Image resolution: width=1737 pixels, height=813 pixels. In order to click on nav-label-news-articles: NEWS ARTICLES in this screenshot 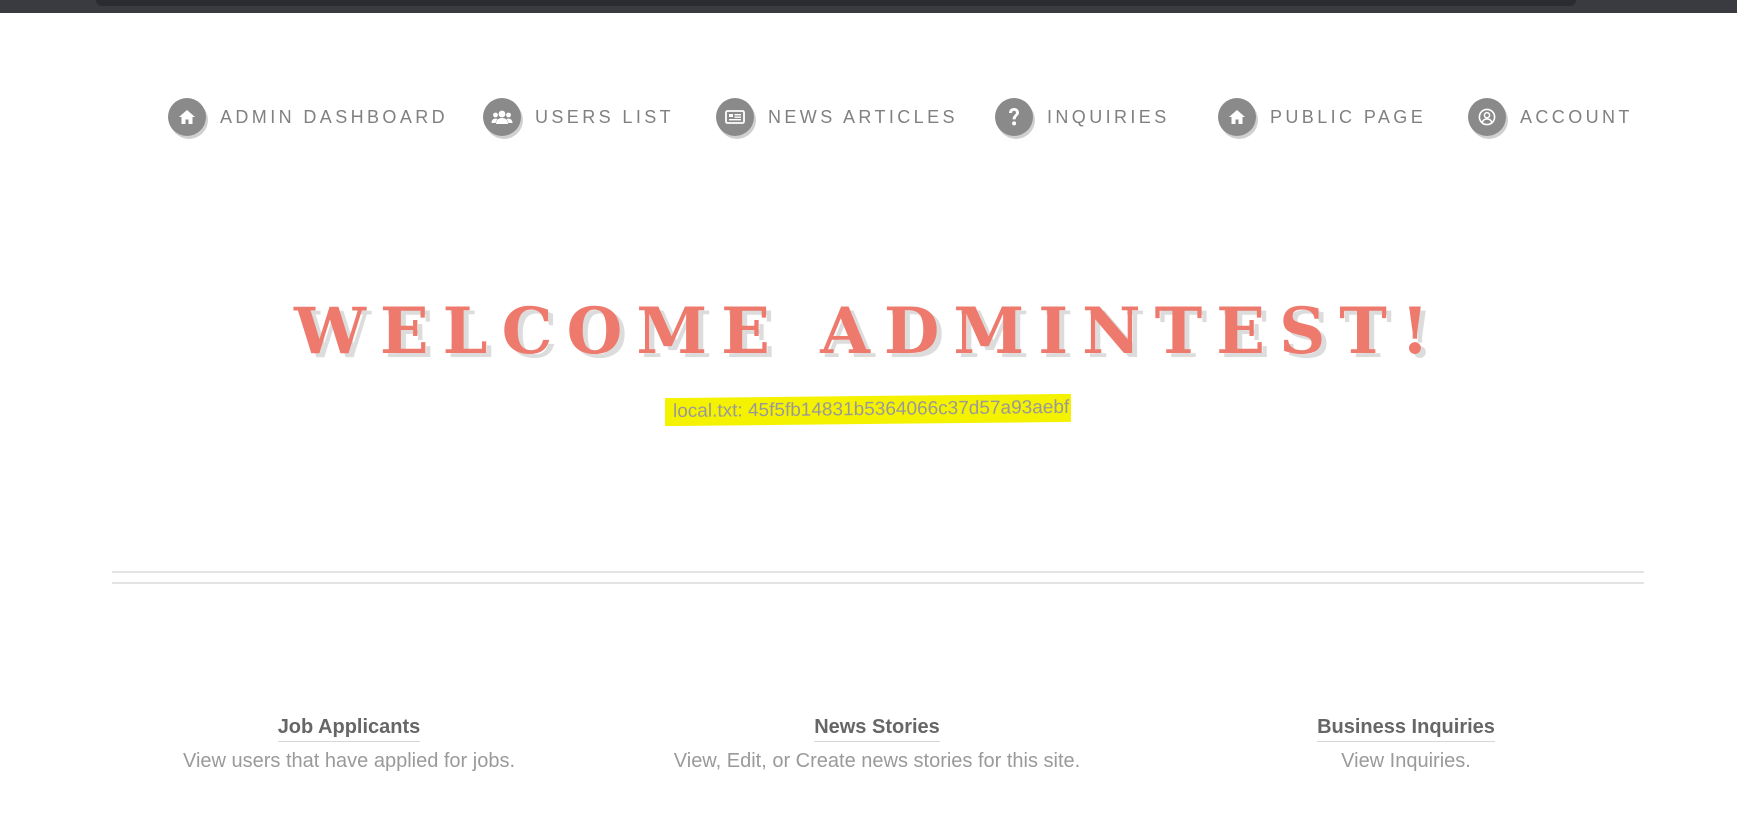, I will do `click(863, 116)`.